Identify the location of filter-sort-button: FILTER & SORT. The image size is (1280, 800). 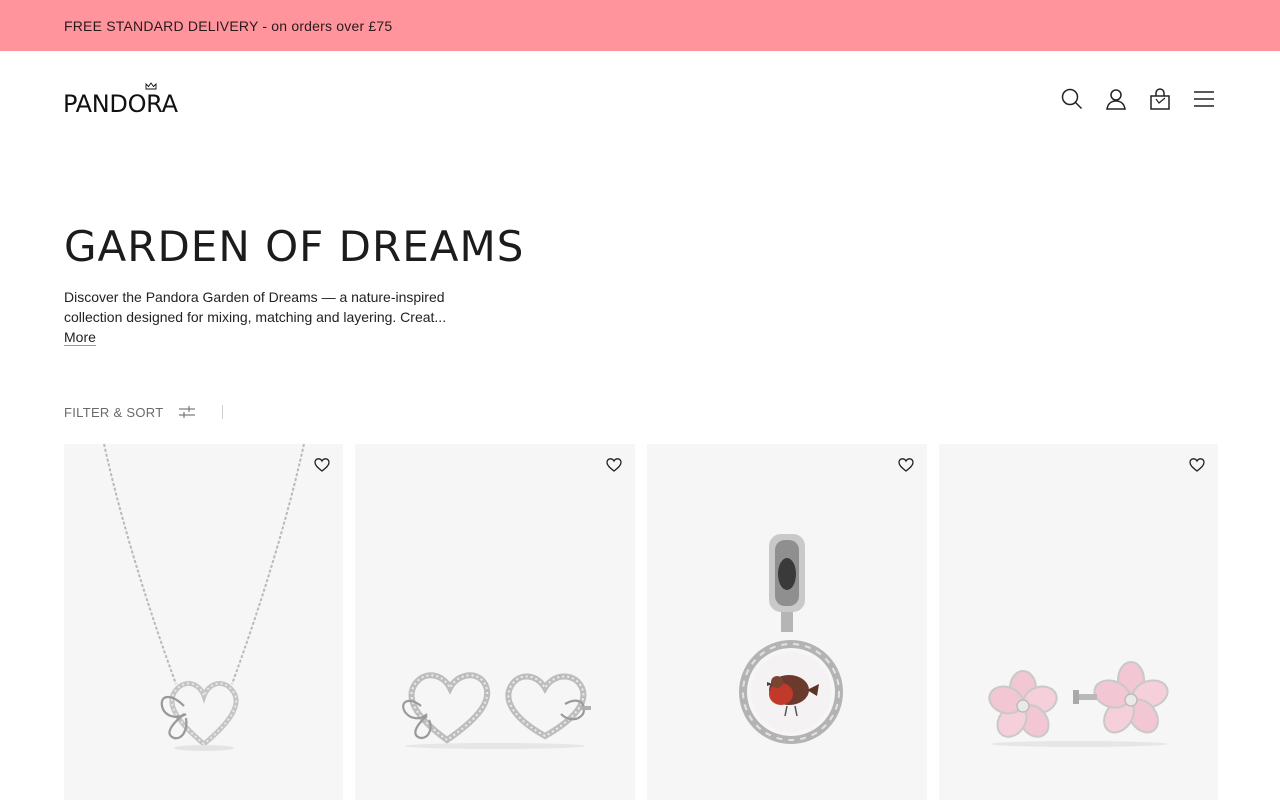
(130, 412).